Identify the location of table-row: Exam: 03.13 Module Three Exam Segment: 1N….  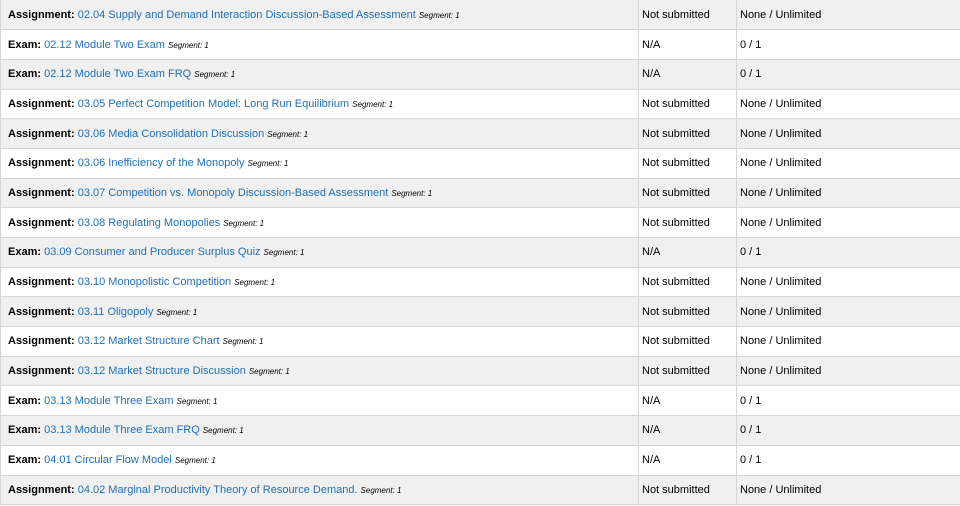
(480, 401).